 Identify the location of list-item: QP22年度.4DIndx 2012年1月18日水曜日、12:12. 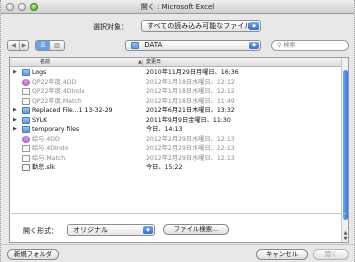
(176, 92).